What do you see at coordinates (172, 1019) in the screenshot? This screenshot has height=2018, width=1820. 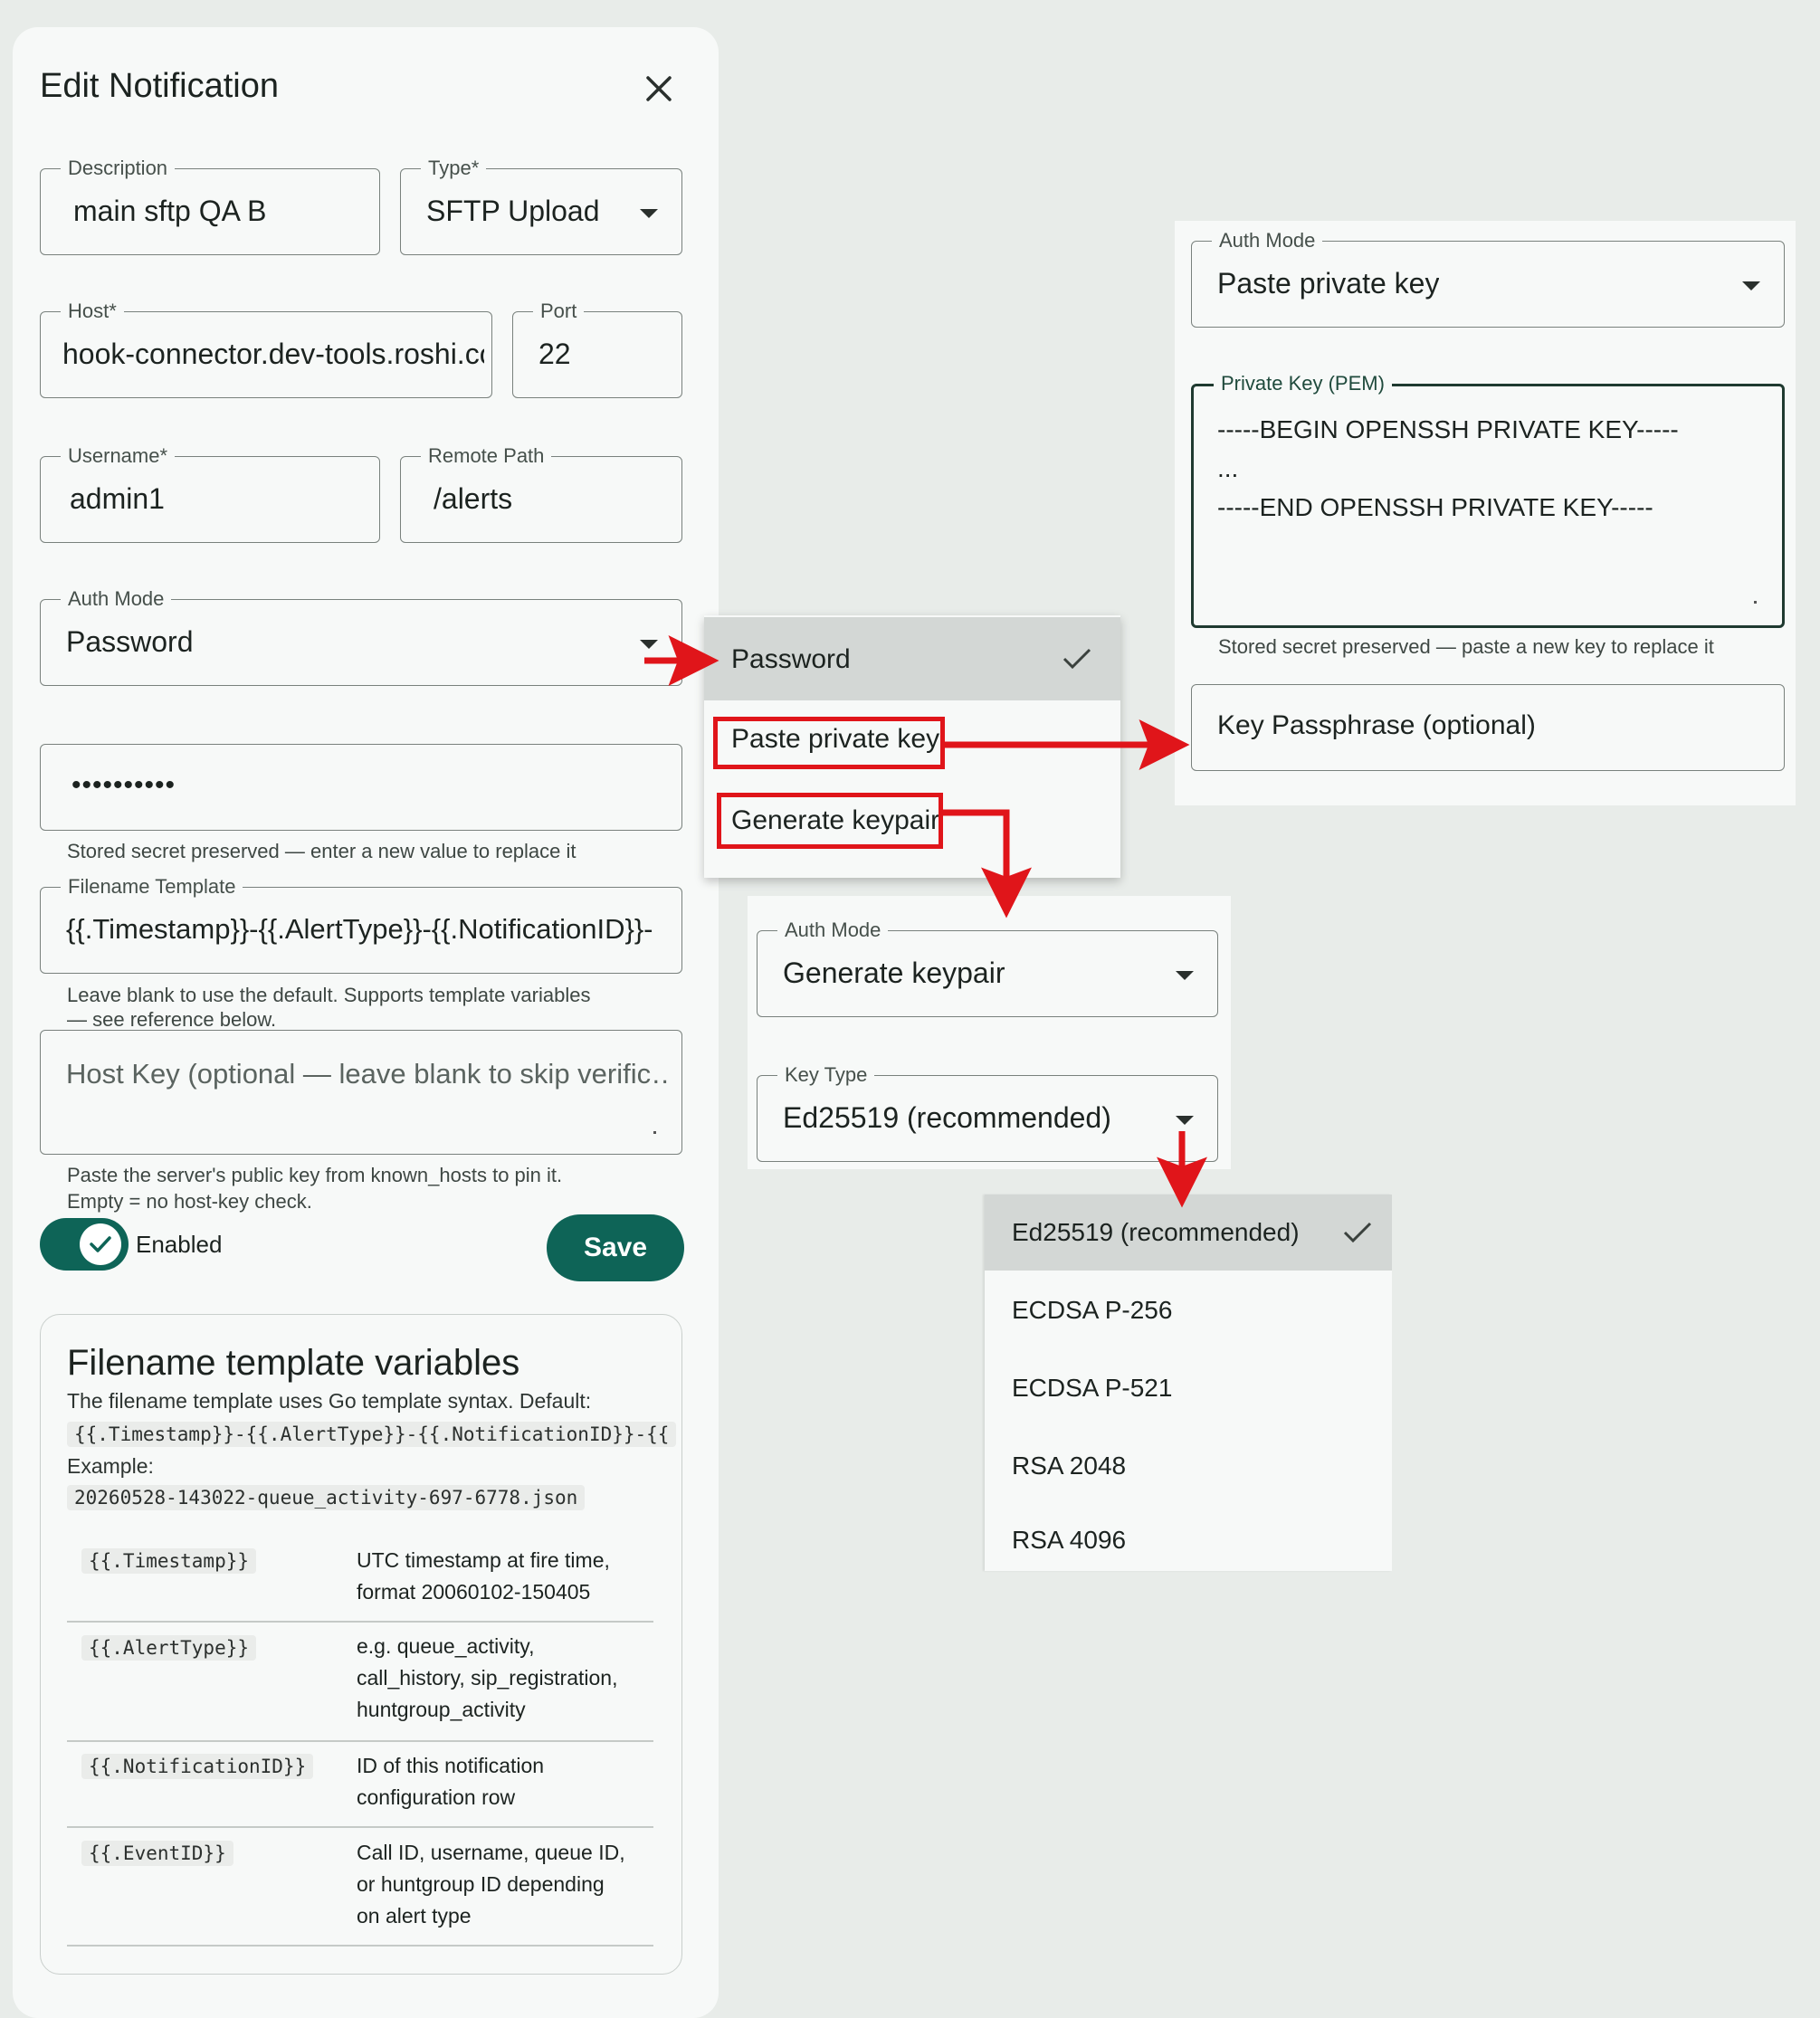 I see `helper-line: — see reference below.` at bounding box center [172, 1019].